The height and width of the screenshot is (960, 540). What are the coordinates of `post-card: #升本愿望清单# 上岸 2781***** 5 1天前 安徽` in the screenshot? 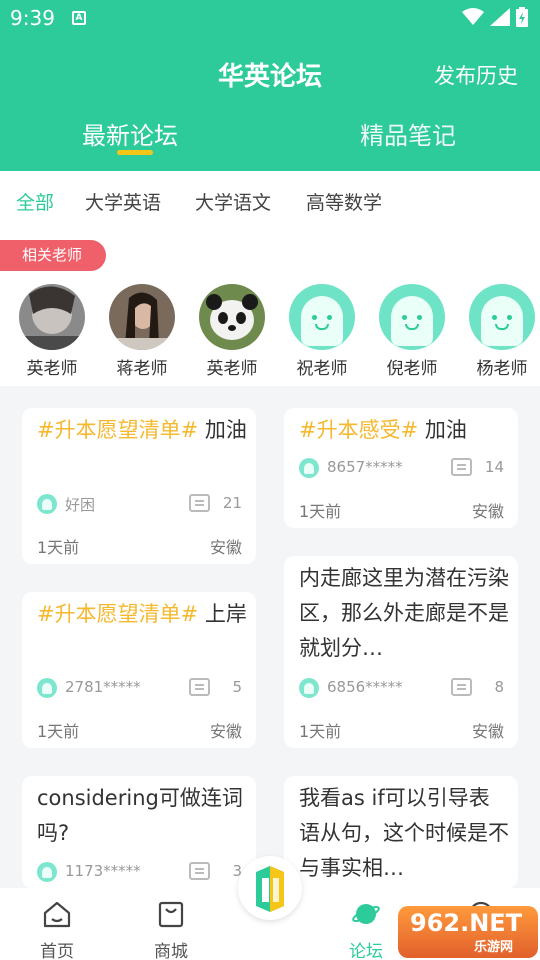 It's located at (139, 670).